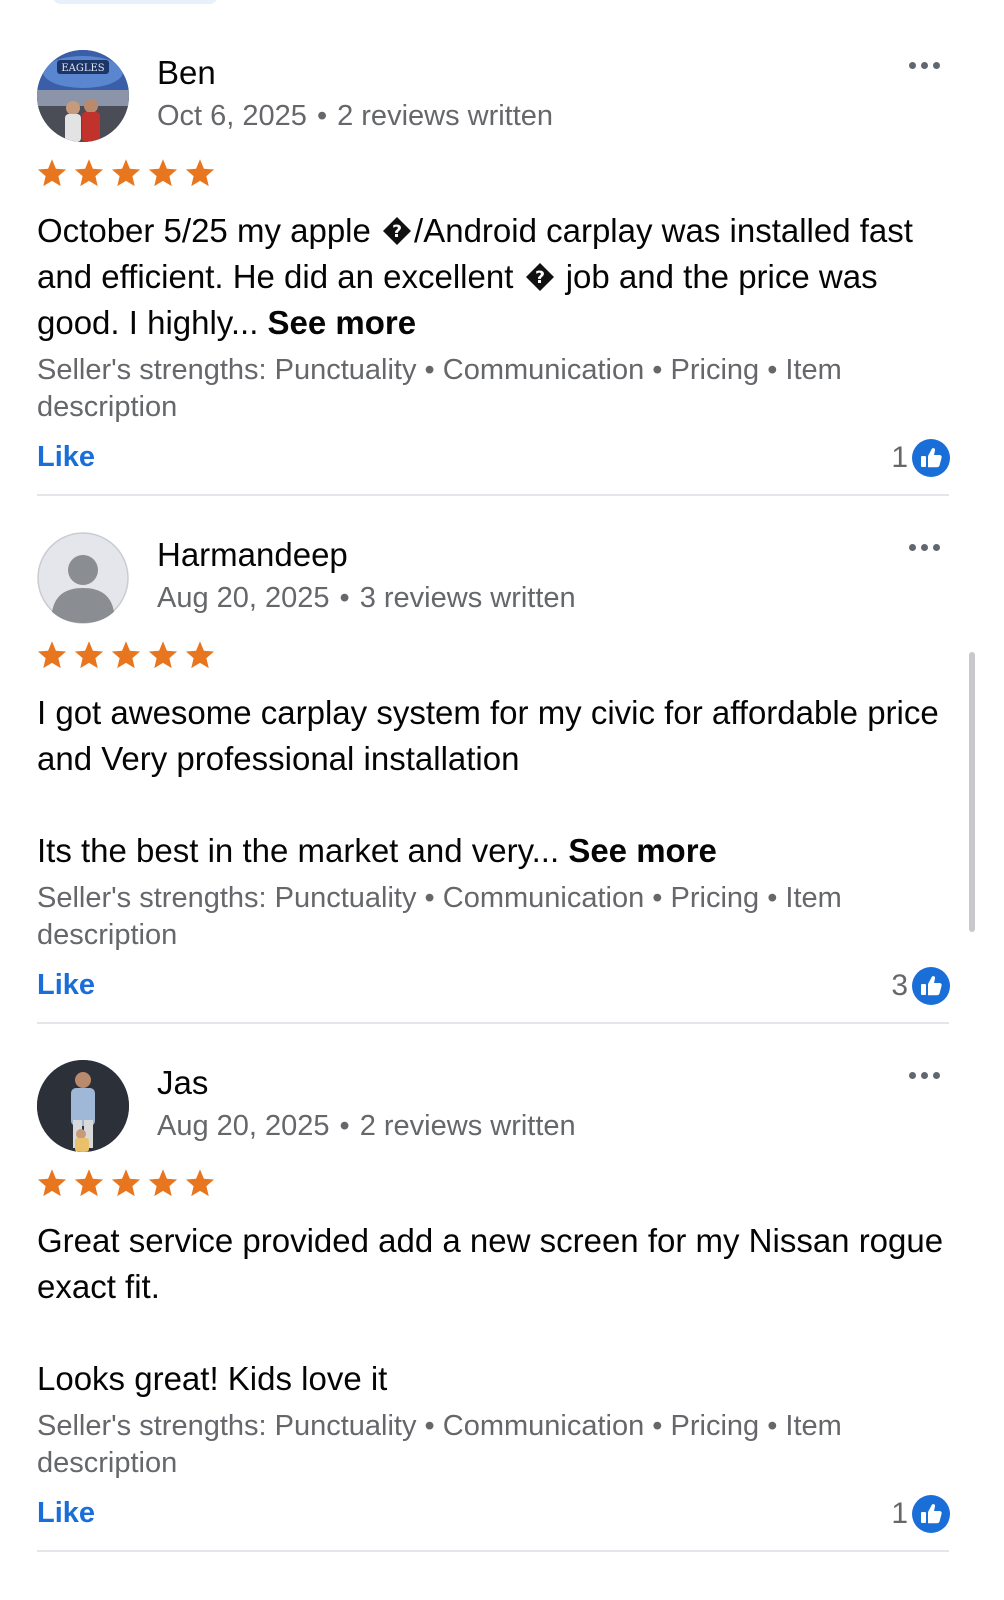  What do you see at coordinates (182, 1083) in the screenshot?
I see `reviewer-name: Jas` at bounding box center [182, 1083].